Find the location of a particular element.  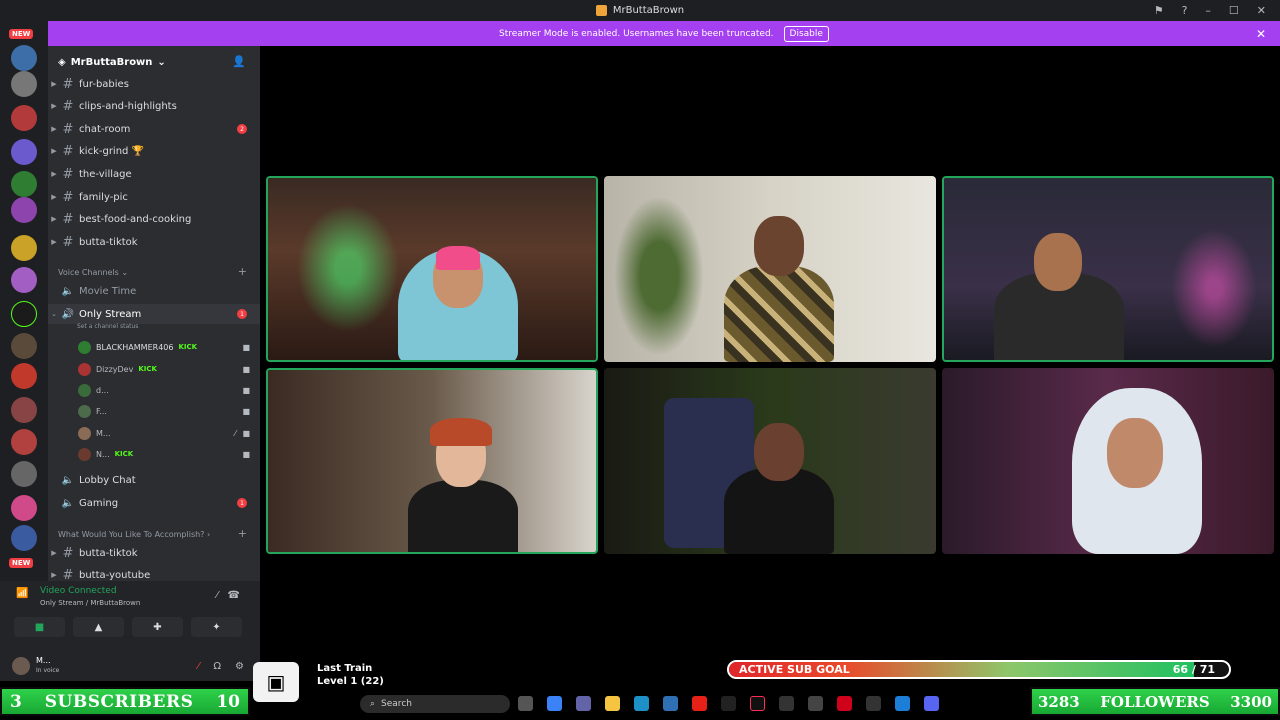

gear-icon: ⚙ is located at coordinates (239, 666).